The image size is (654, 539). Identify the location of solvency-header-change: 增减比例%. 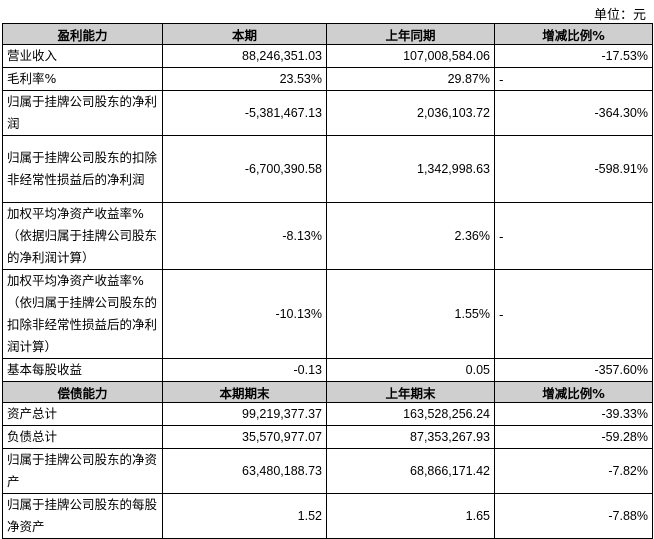
(573, 392).